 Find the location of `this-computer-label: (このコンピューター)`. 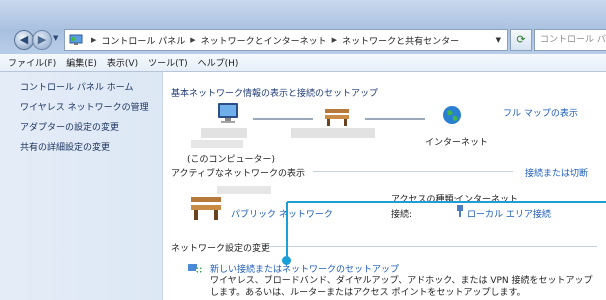

this-computer-label: (このコンピューター) is located at coordinates (231, 160).